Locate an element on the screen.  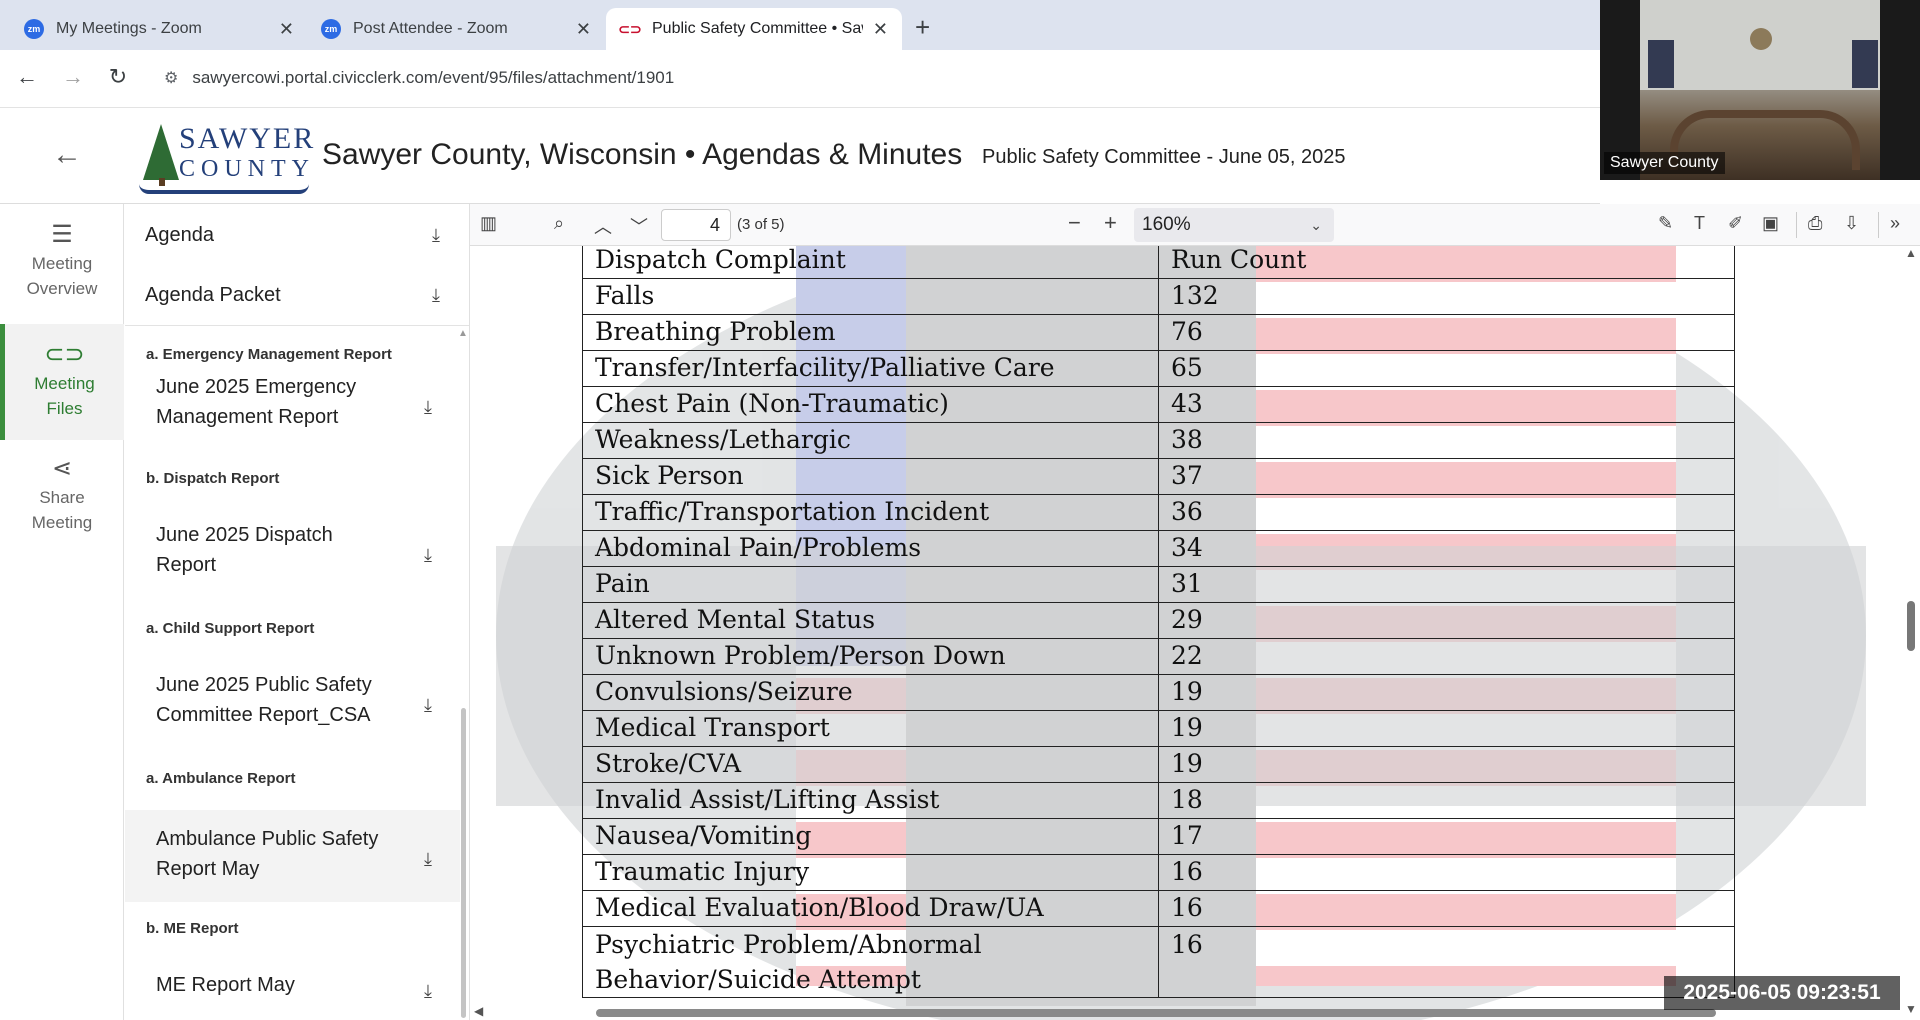
run-count-cell: 17 is located at coordinates (1446, 836).